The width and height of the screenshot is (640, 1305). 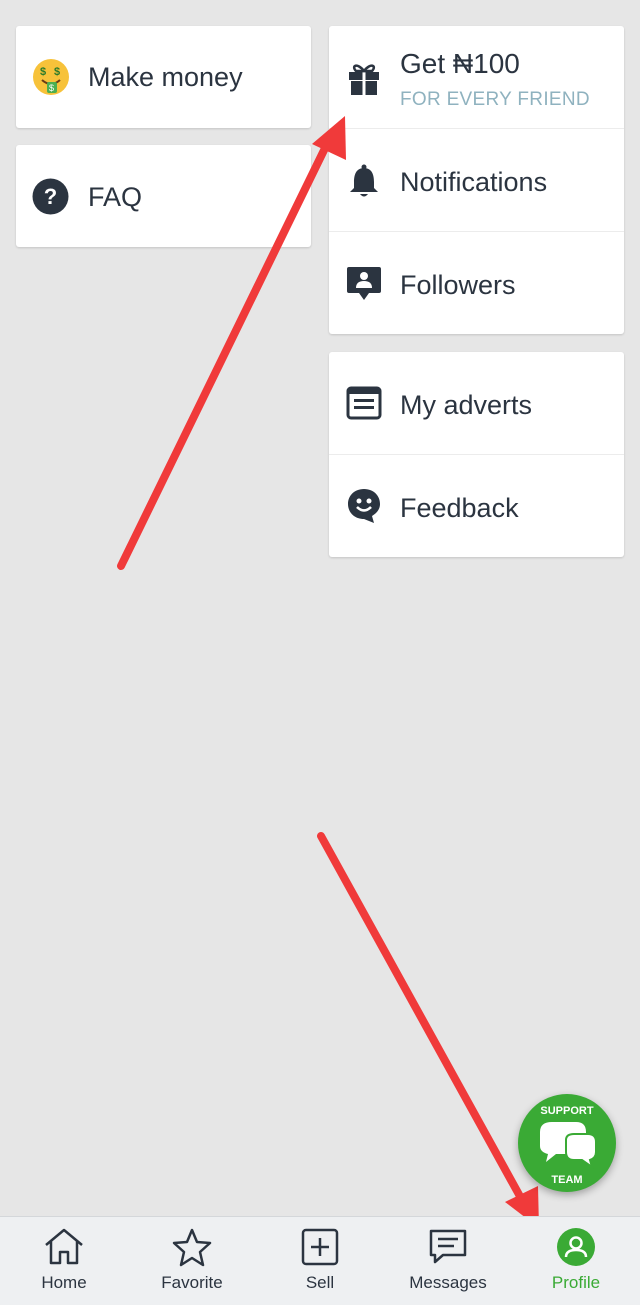 What do you see at coordinates (320, 1282) in the screenshot?
I see `tab-sell-label: Sell` at bounding box center [320, 1282].